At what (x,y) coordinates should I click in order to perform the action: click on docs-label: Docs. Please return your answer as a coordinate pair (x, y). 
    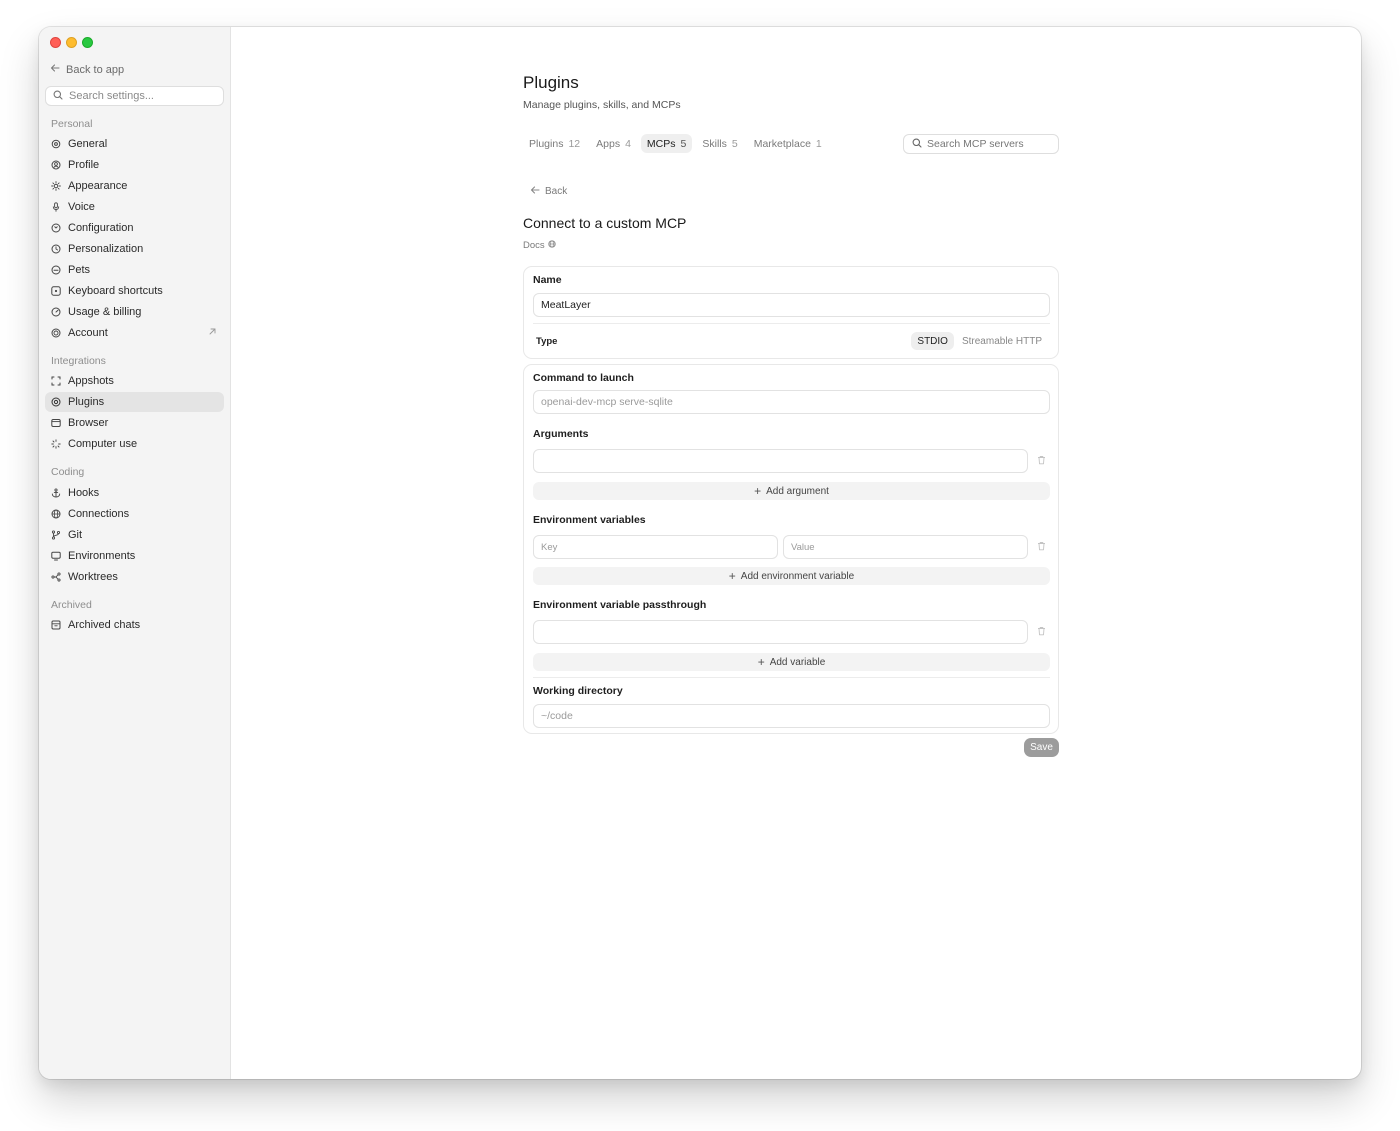
    Looking at the image, I should click on (534, 245).